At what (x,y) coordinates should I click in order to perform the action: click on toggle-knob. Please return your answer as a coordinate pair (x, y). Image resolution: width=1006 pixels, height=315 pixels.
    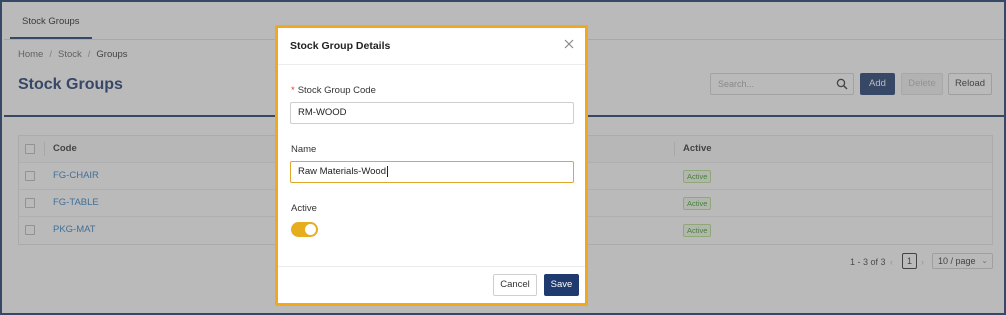
    Looking at the image, I should click on (310, 229).